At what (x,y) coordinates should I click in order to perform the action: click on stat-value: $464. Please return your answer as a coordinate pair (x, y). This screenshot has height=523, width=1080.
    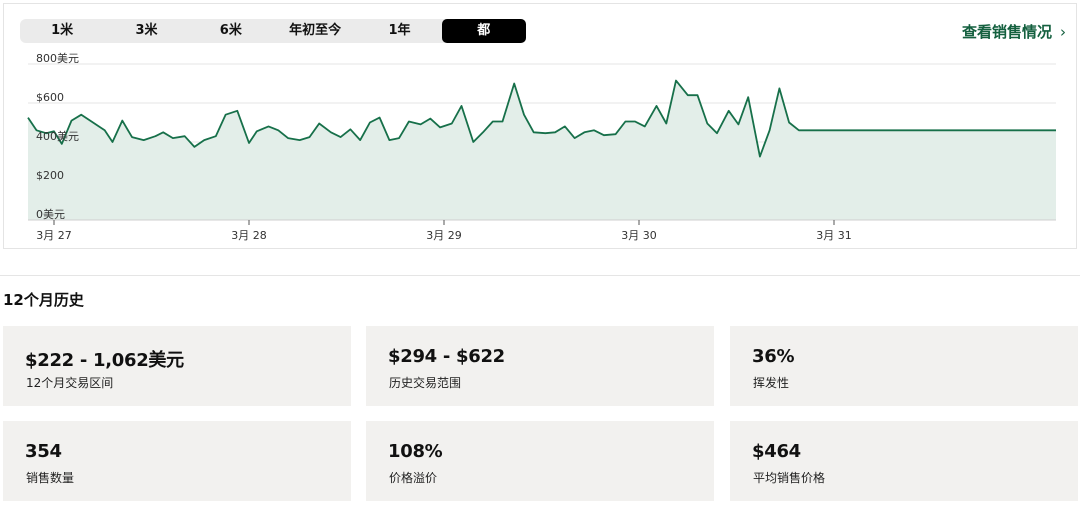
    Looking at the image, I should click on (776, 451).